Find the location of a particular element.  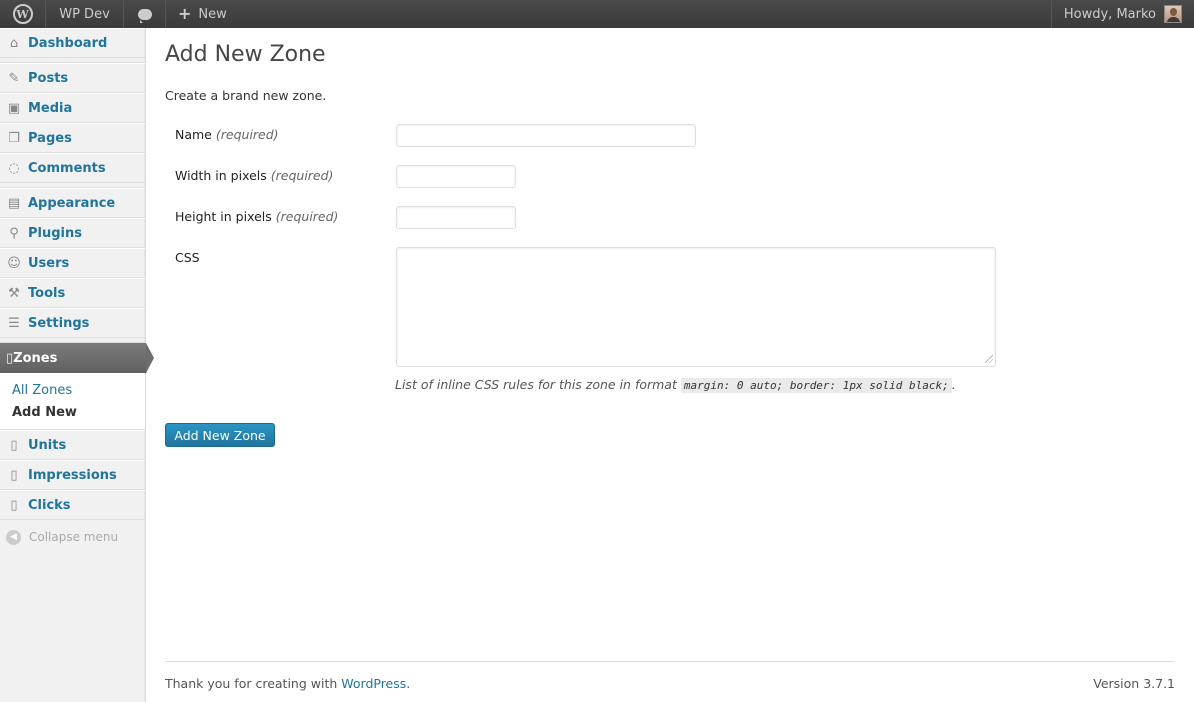

width-label: Width in pixels (required) is located at coordinates (254, 175).